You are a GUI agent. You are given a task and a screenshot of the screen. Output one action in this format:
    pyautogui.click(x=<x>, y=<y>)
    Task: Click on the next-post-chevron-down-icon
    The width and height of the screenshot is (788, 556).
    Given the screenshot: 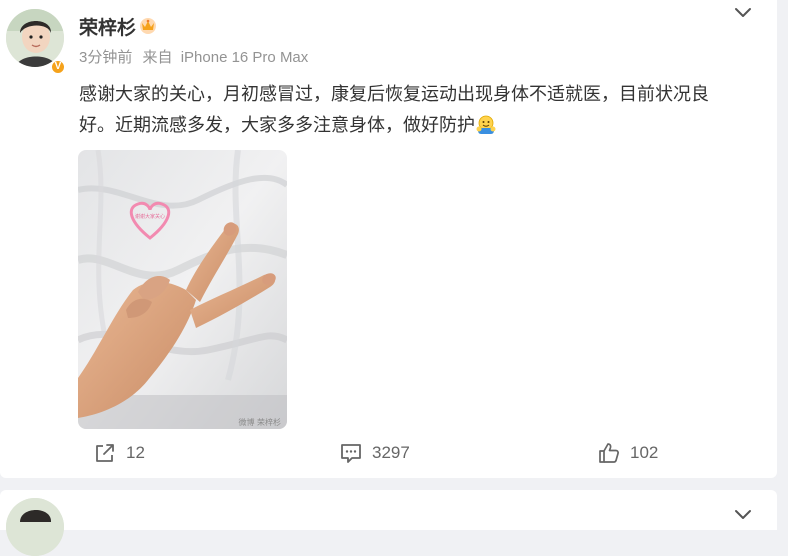 What is the action you would take?
    pyautogui.click(x=743, y=515)
    